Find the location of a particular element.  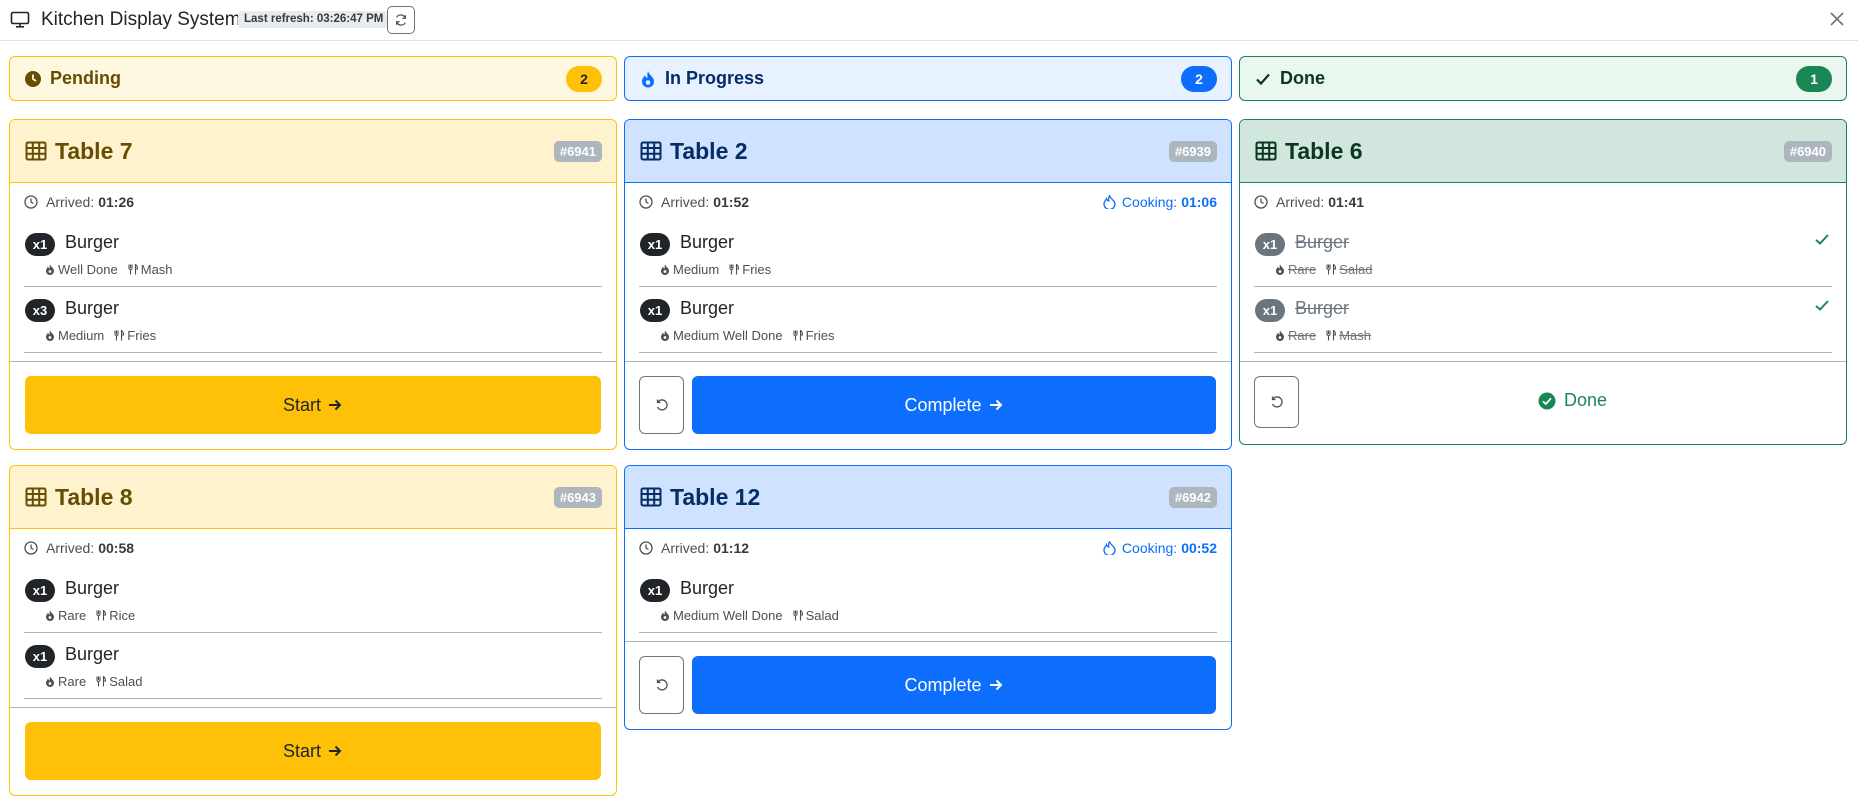

refresh-icon is located at coordinates (401, 20).